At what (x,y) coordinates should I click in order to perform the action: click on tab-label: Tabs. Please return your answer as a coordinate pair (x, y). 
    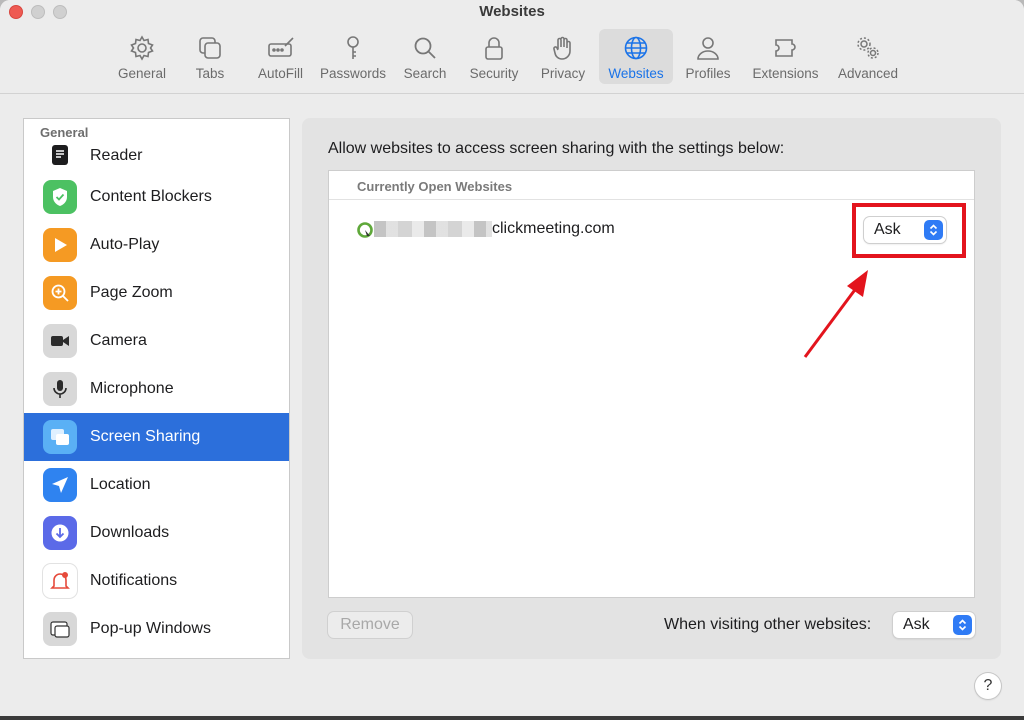
    Looking at the image, I should click on (210, 73).